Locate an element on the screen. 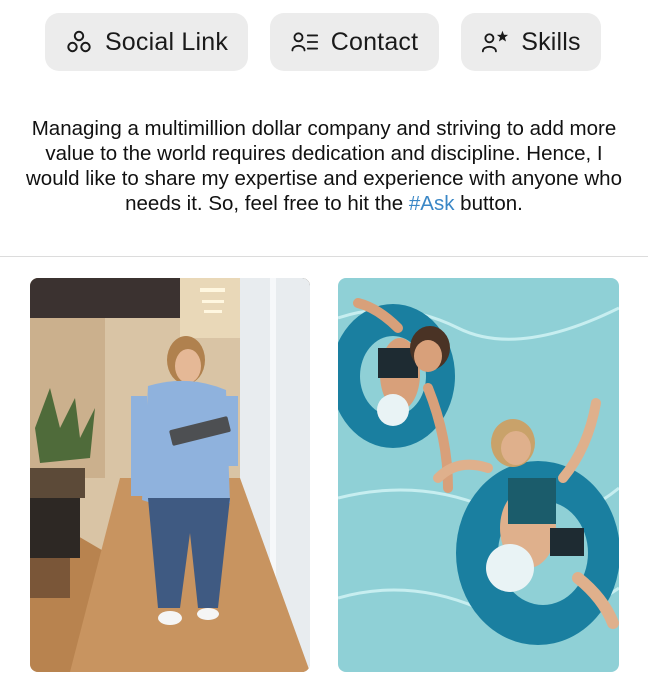  tab-contact-label: Contact is located at coordinates (374, 41).